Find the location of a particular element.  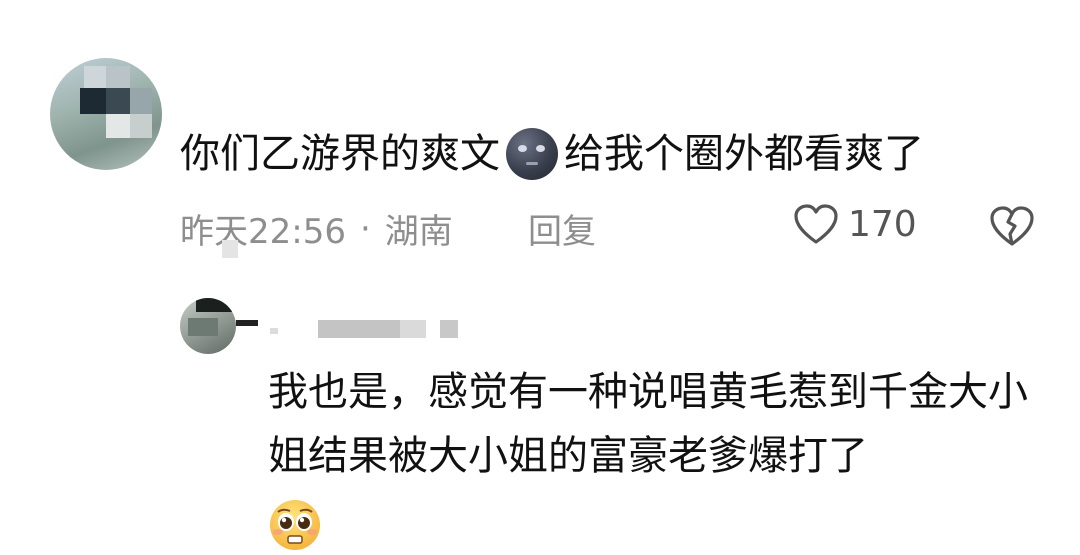

comment-time: 昨天22:56 is located at coordinates (263, 232).